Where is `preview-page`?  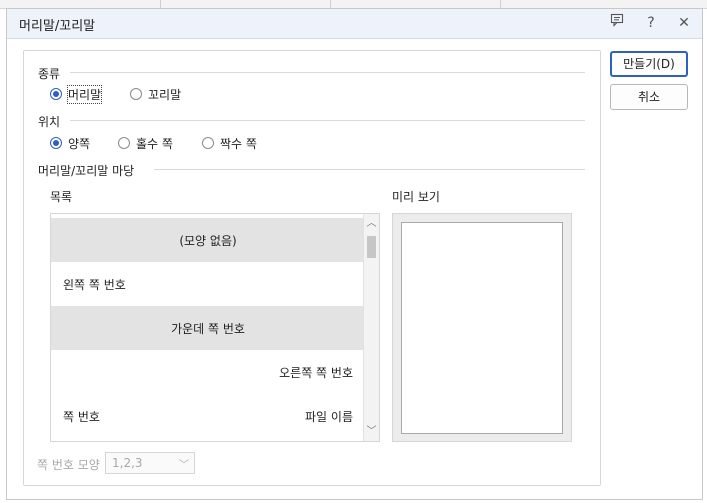
preview-page is located at coordinates (482, 328).